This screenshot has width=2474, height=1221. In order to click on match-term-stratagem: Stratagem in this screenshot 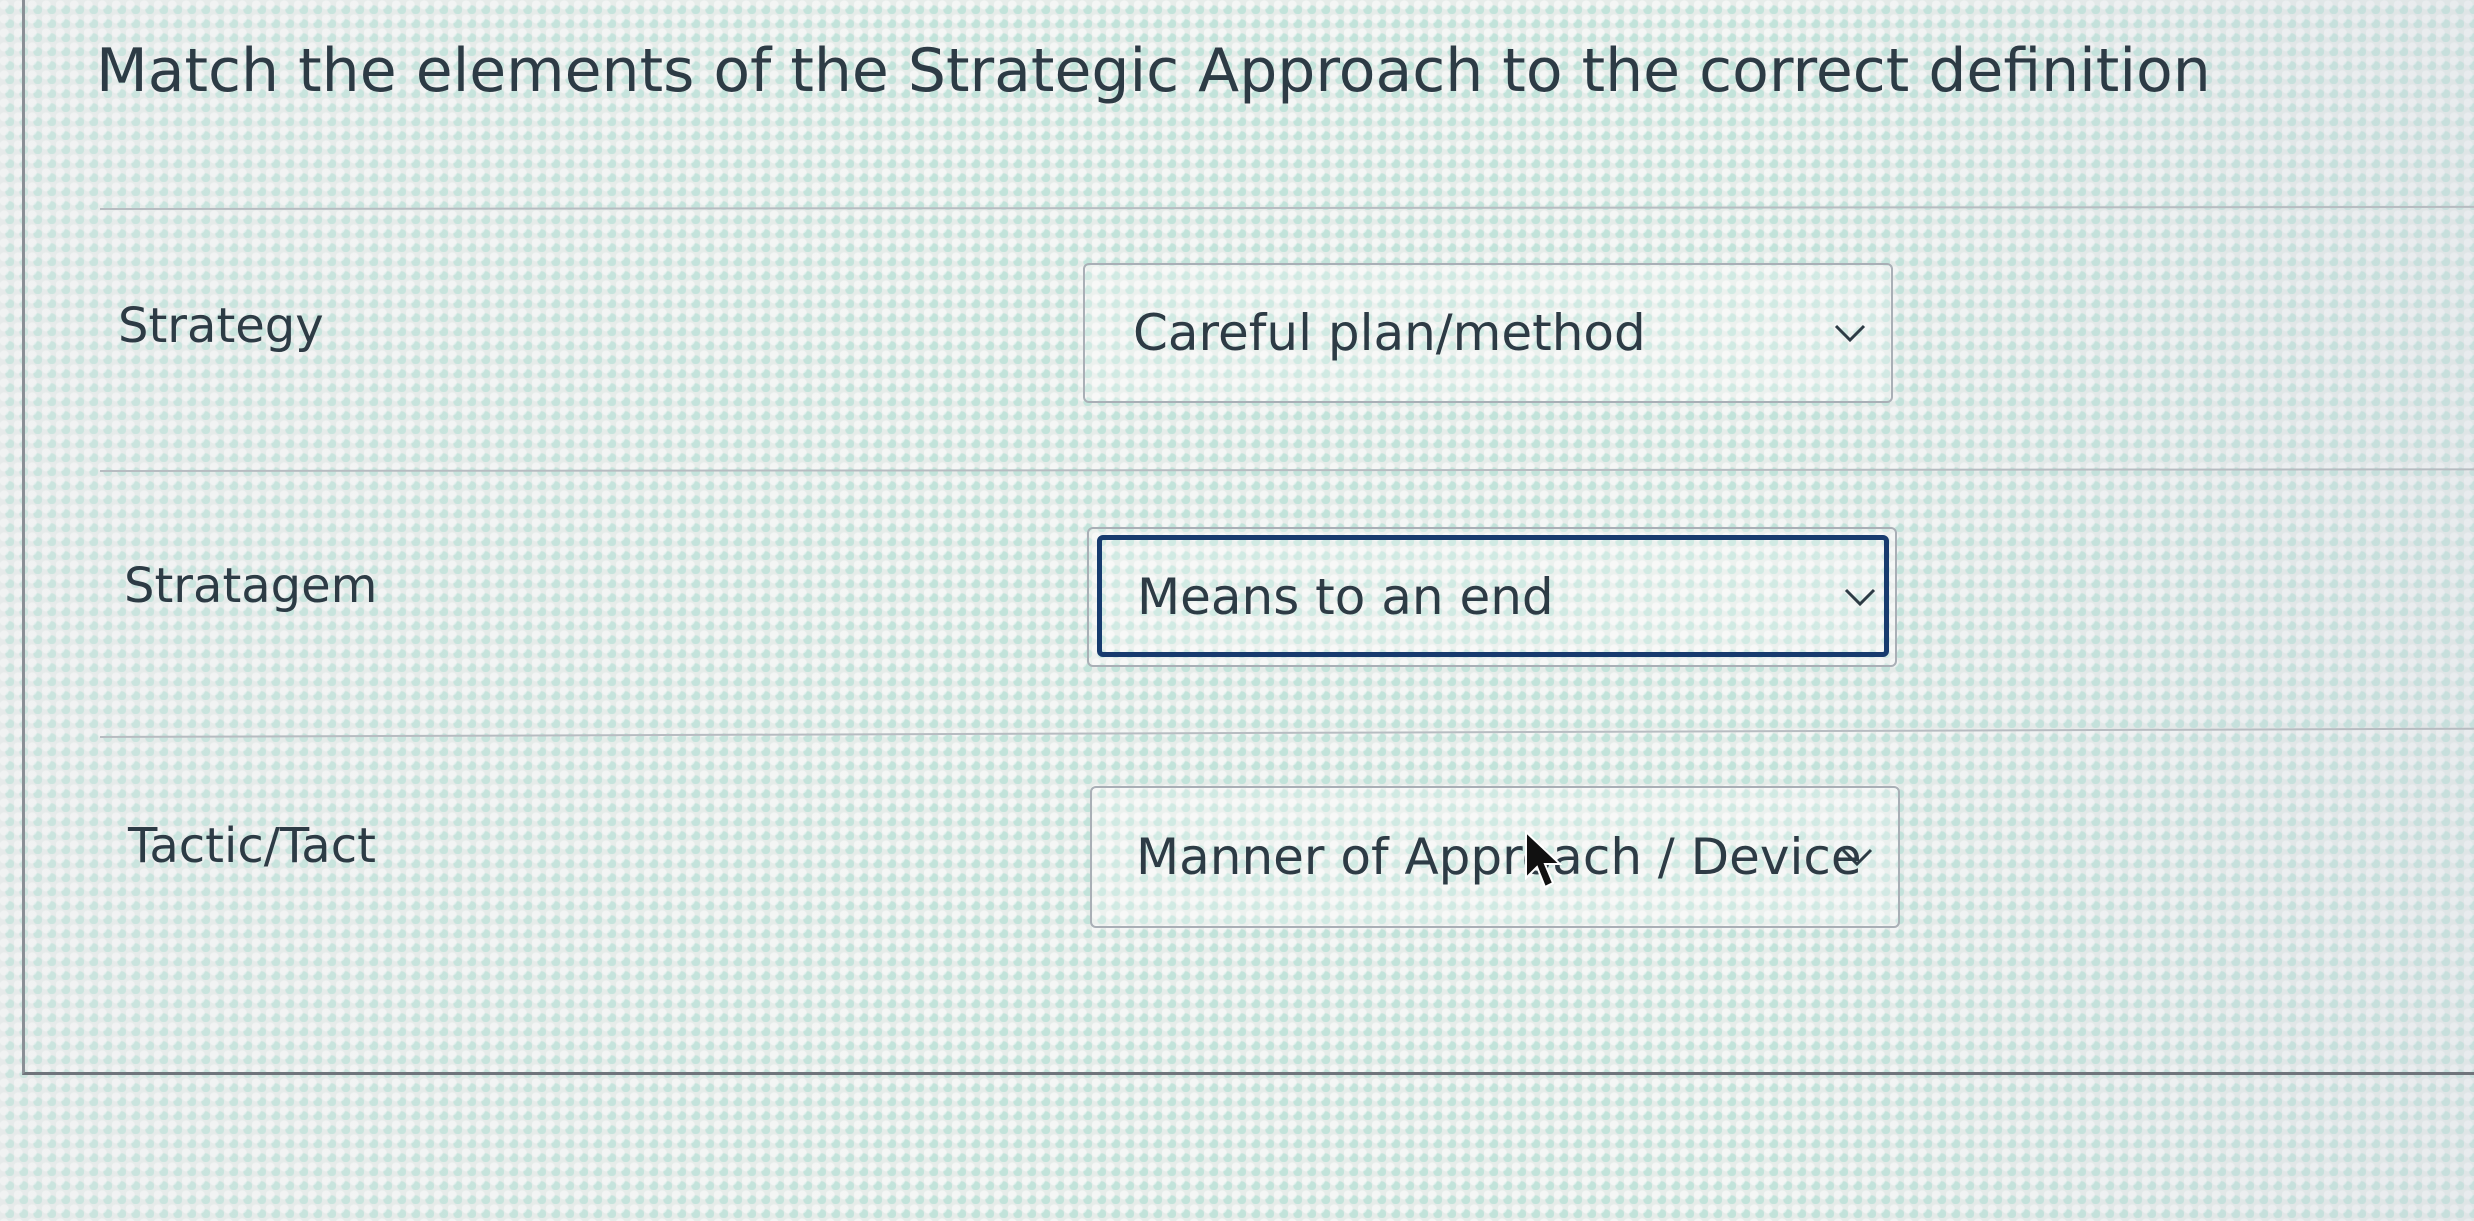, I will do `click(251, 586)`.